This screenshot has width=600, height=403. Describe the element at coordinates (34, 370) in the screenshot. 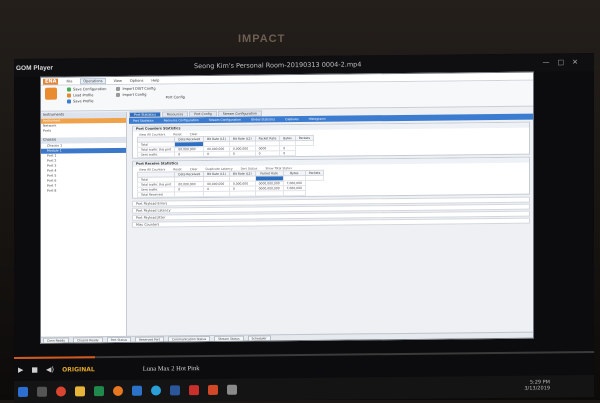

I see `stop-icon: ■` at that location.